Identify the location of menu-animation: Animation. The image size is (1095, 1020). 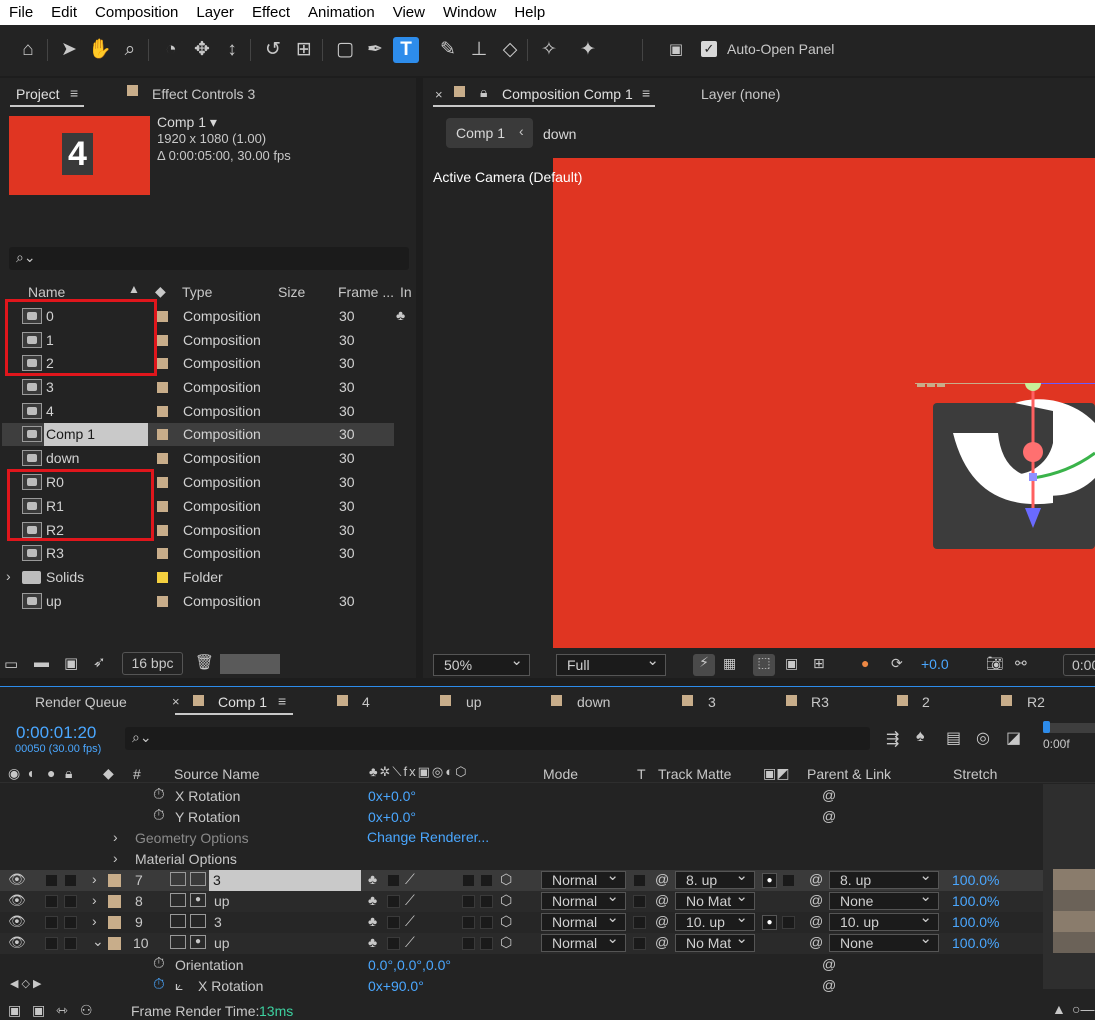
(341, 12).